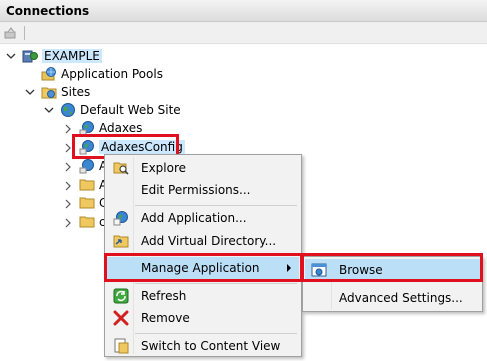 This screenshot has width=487, height=361. I want to click on connections-toolbar, so click(243, 33).